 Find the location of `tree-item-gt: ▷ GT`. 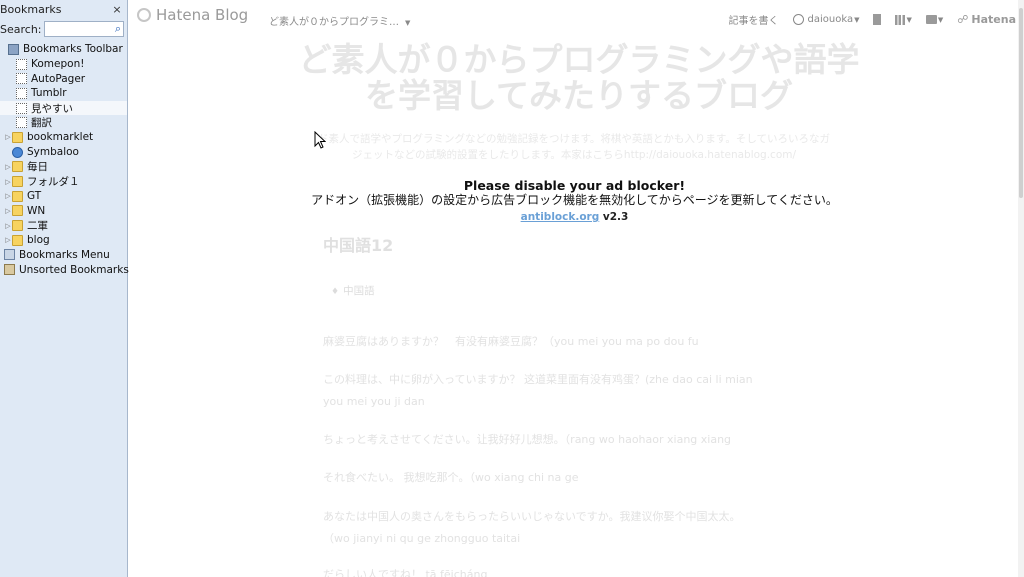

tree-item-gt: ▷ GT is located at coordinates (63, 196).